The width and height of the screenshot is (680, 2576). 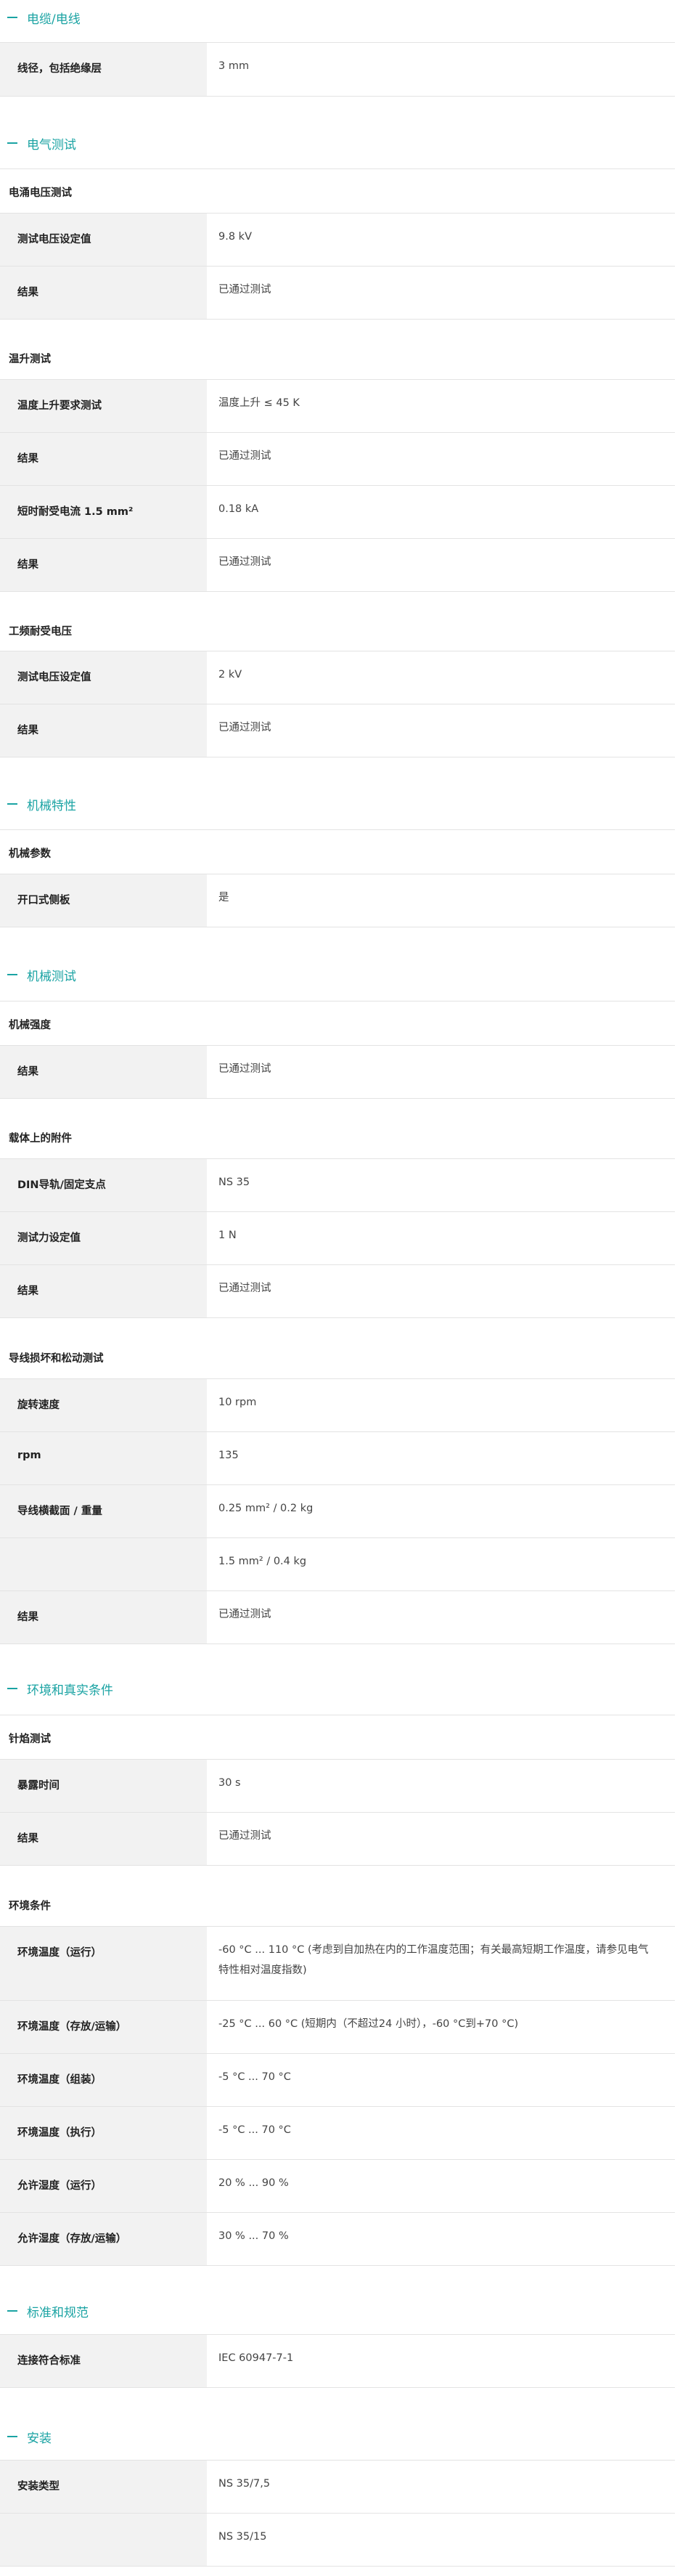 What do you see at coordinates (337, 1787) in the screenshot?
I see `spec-row: 暴露时间 30 s` at bounding box center [337, 1787].